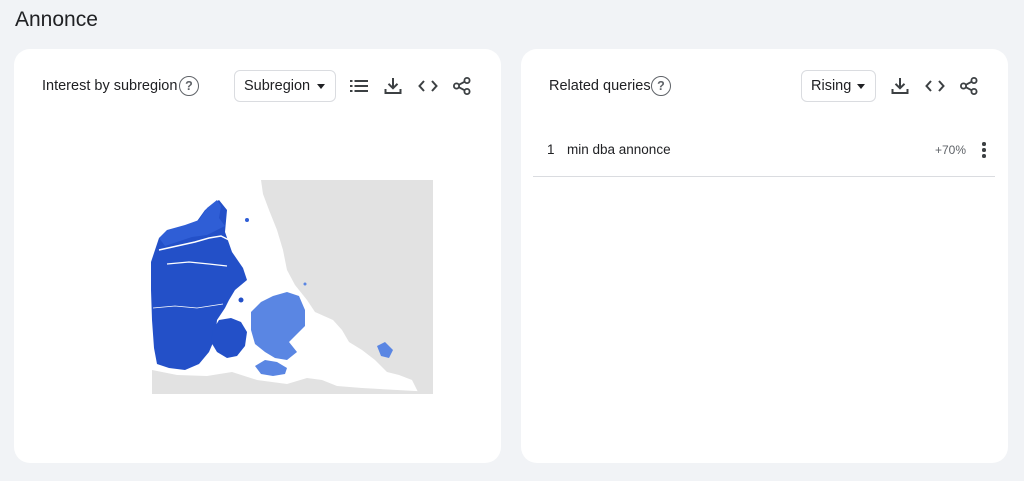 The height and width of the screenshot is (481, 1024). Describe the element at coordinates (278, 326) in the screenshot. I see `map-region-zealand` at that location.